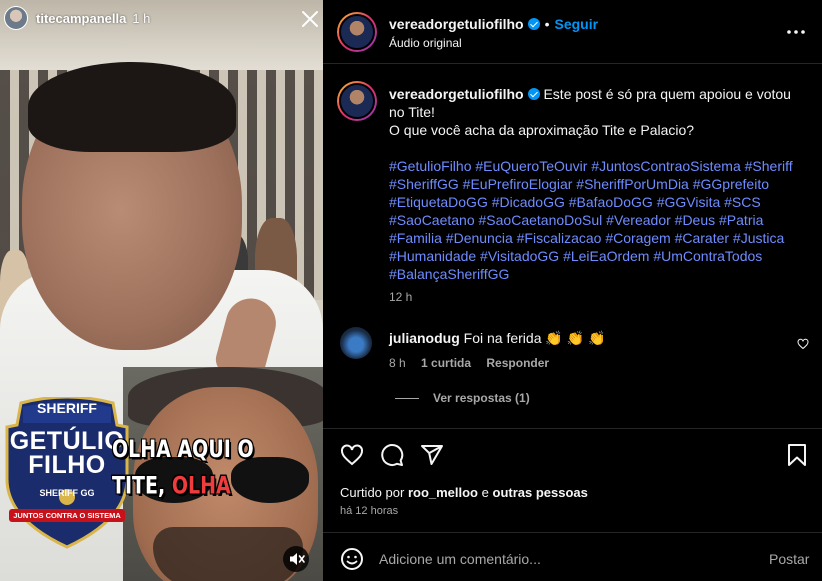 This screenshot has width=822, height=581. Describe the element at coordinates (540, 492) in the screenshot. I see `liked-by-others: outras pessoas` at that location.